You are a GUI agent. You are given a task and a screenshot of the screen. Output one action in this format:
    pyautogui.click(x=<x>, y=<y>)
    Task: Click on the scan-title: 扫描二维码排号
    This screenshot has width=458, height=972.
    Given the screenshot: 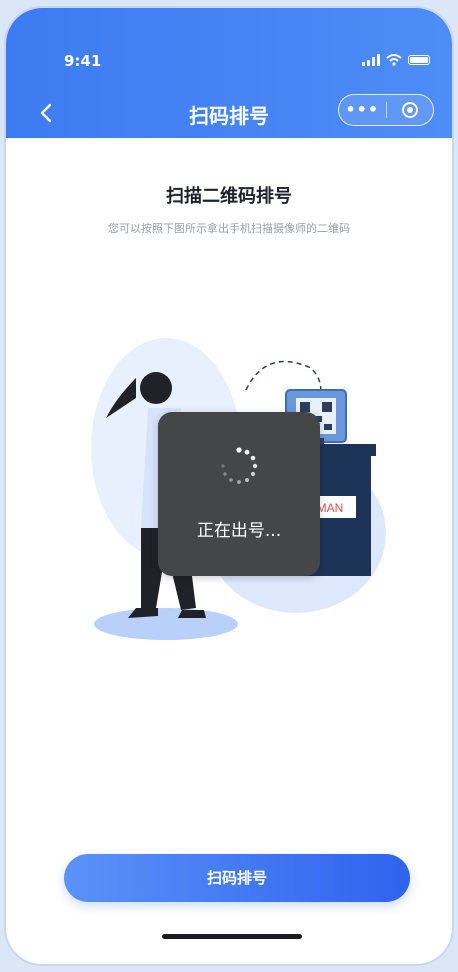 What is the action you would take?
    pyautogui.click(x=229, y=196)
    